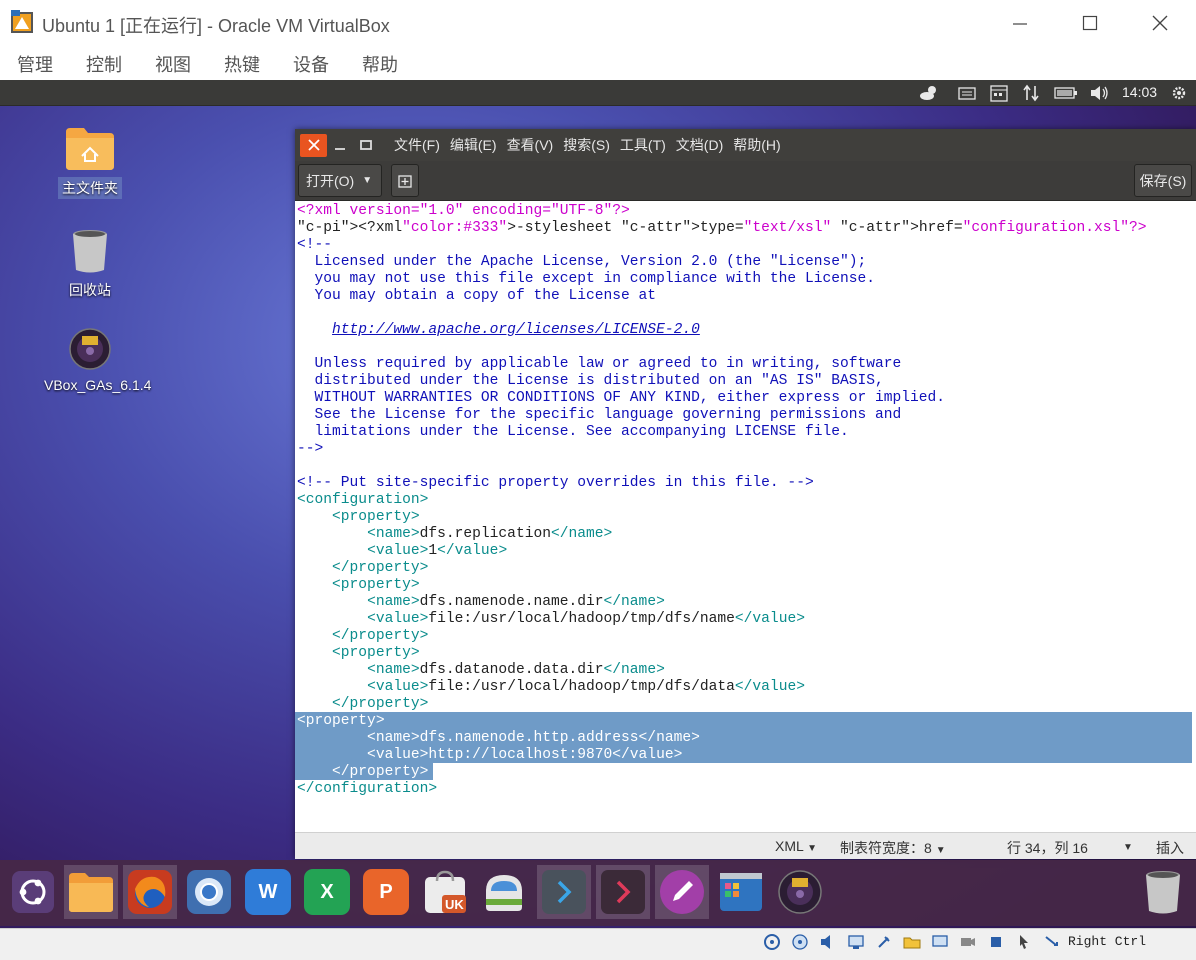  I want to click on volume-icon, so click(1100, 93).